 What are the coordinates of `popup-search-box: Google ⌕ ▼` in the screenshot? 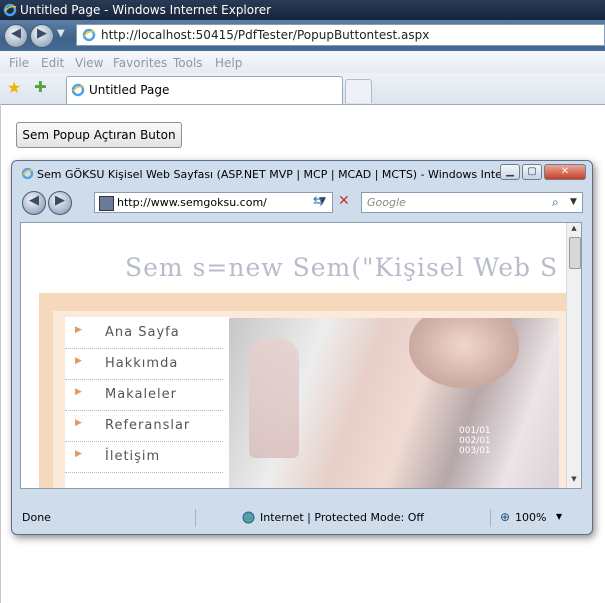 It's located at (472, 202).